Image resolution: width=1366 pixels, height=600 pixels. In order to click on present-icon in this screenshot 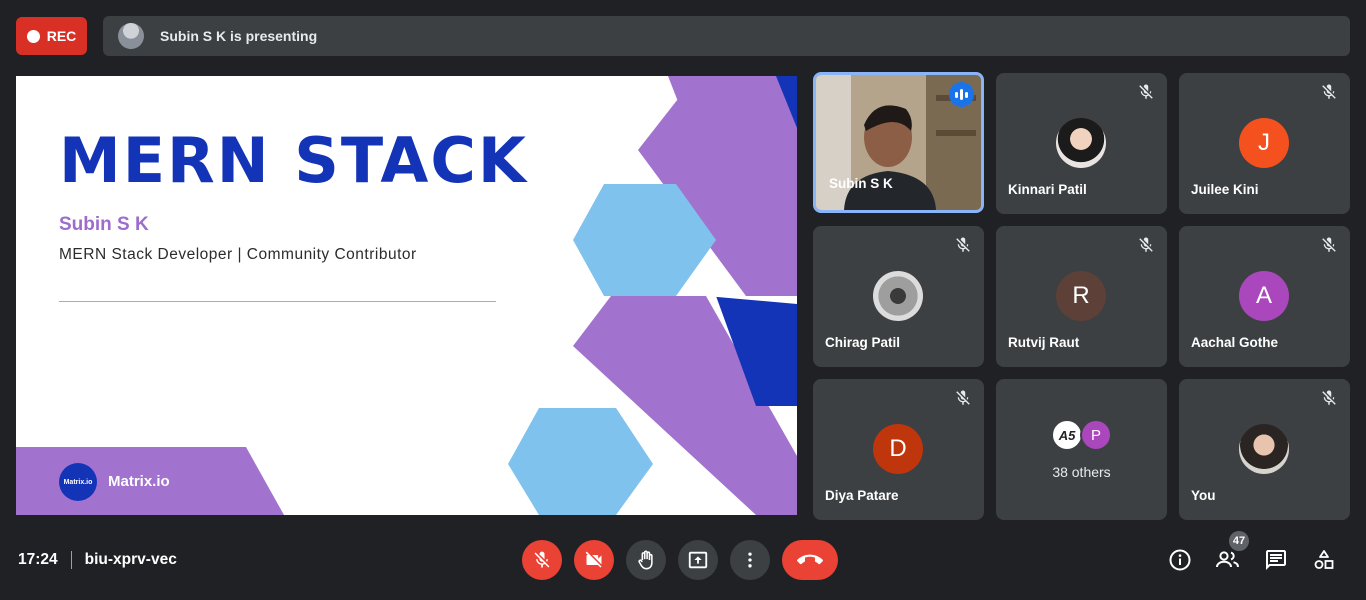, I will do `click(698, 560)`.